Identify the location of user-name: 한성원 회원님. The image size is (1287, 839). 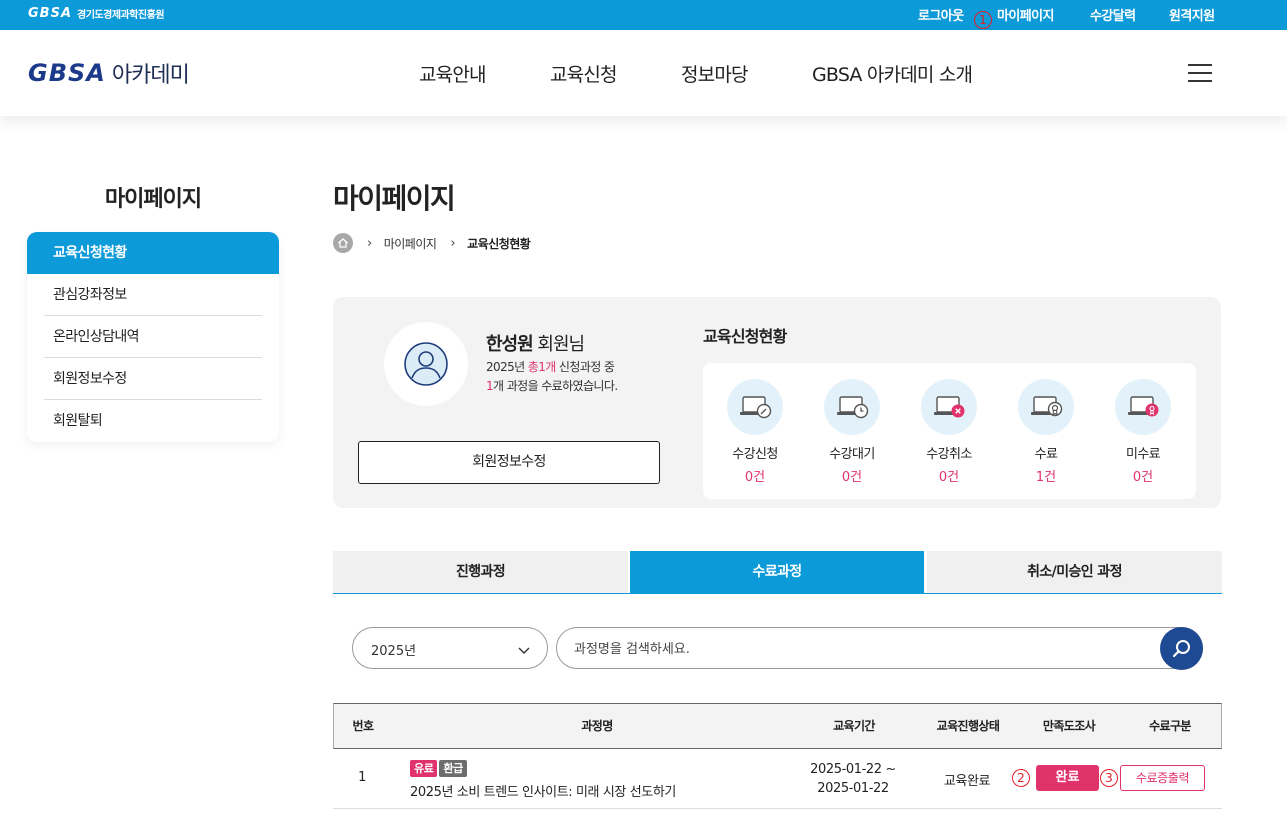
(535, 343).